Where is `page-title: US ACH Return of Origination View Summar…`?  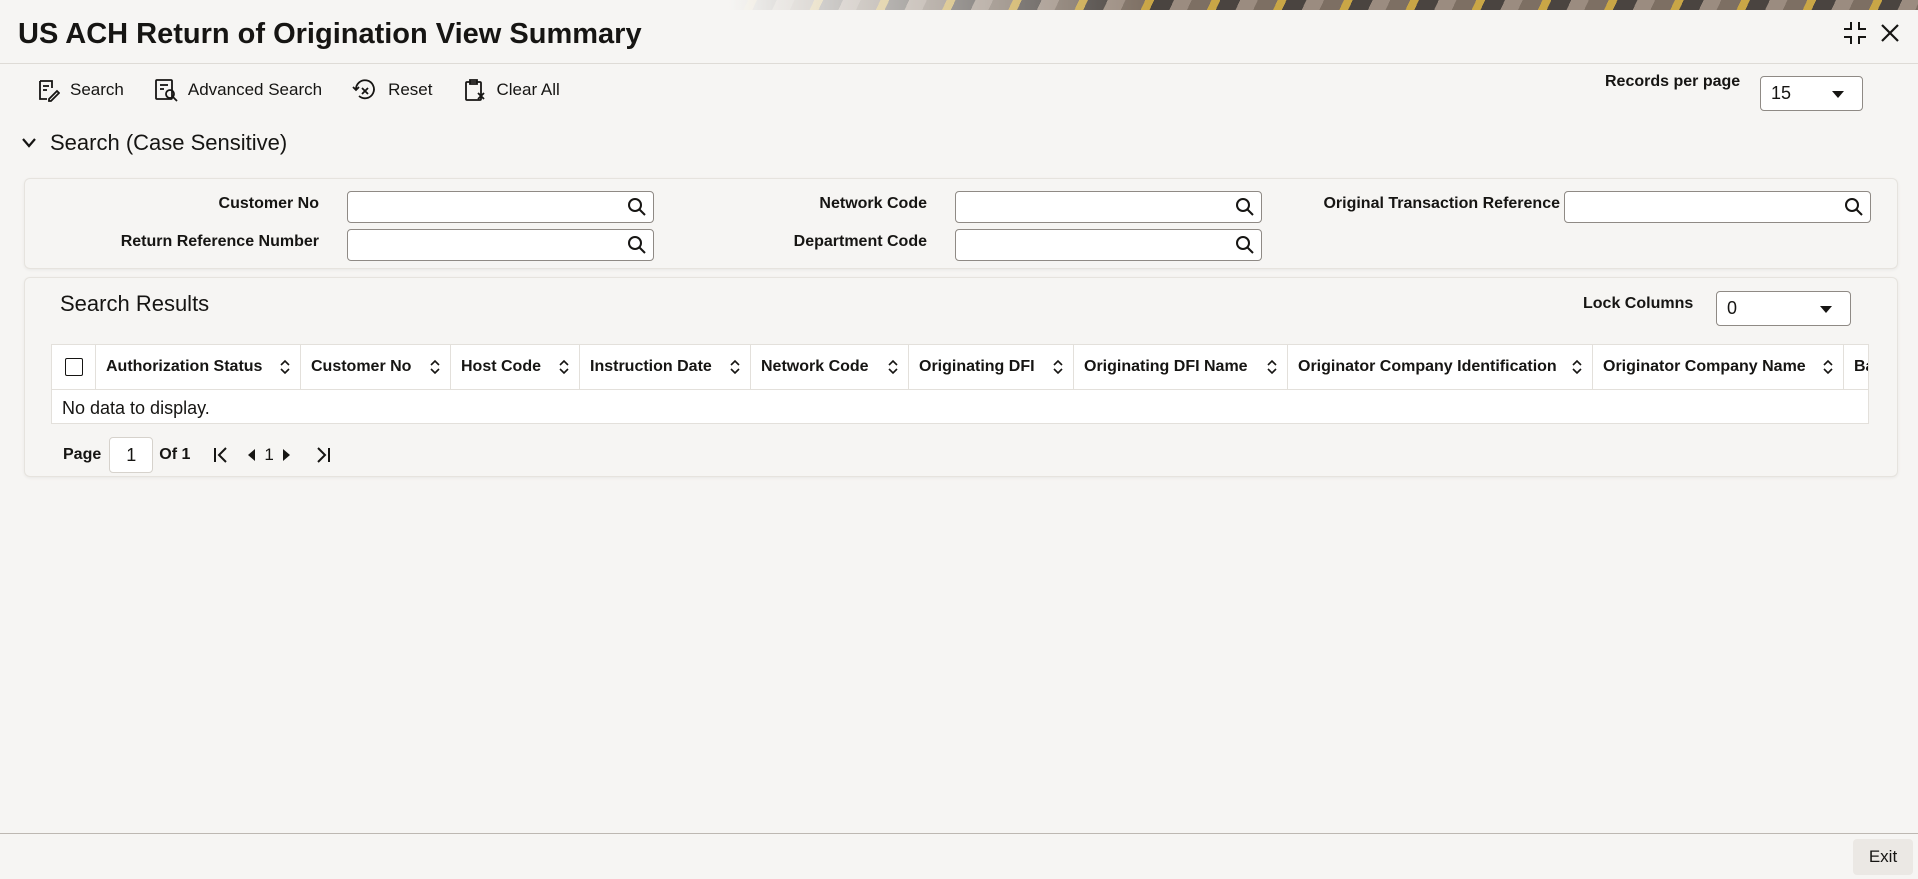 page-title: US ACH Return of Origination View Summar… is located at coordinates (330, 34).